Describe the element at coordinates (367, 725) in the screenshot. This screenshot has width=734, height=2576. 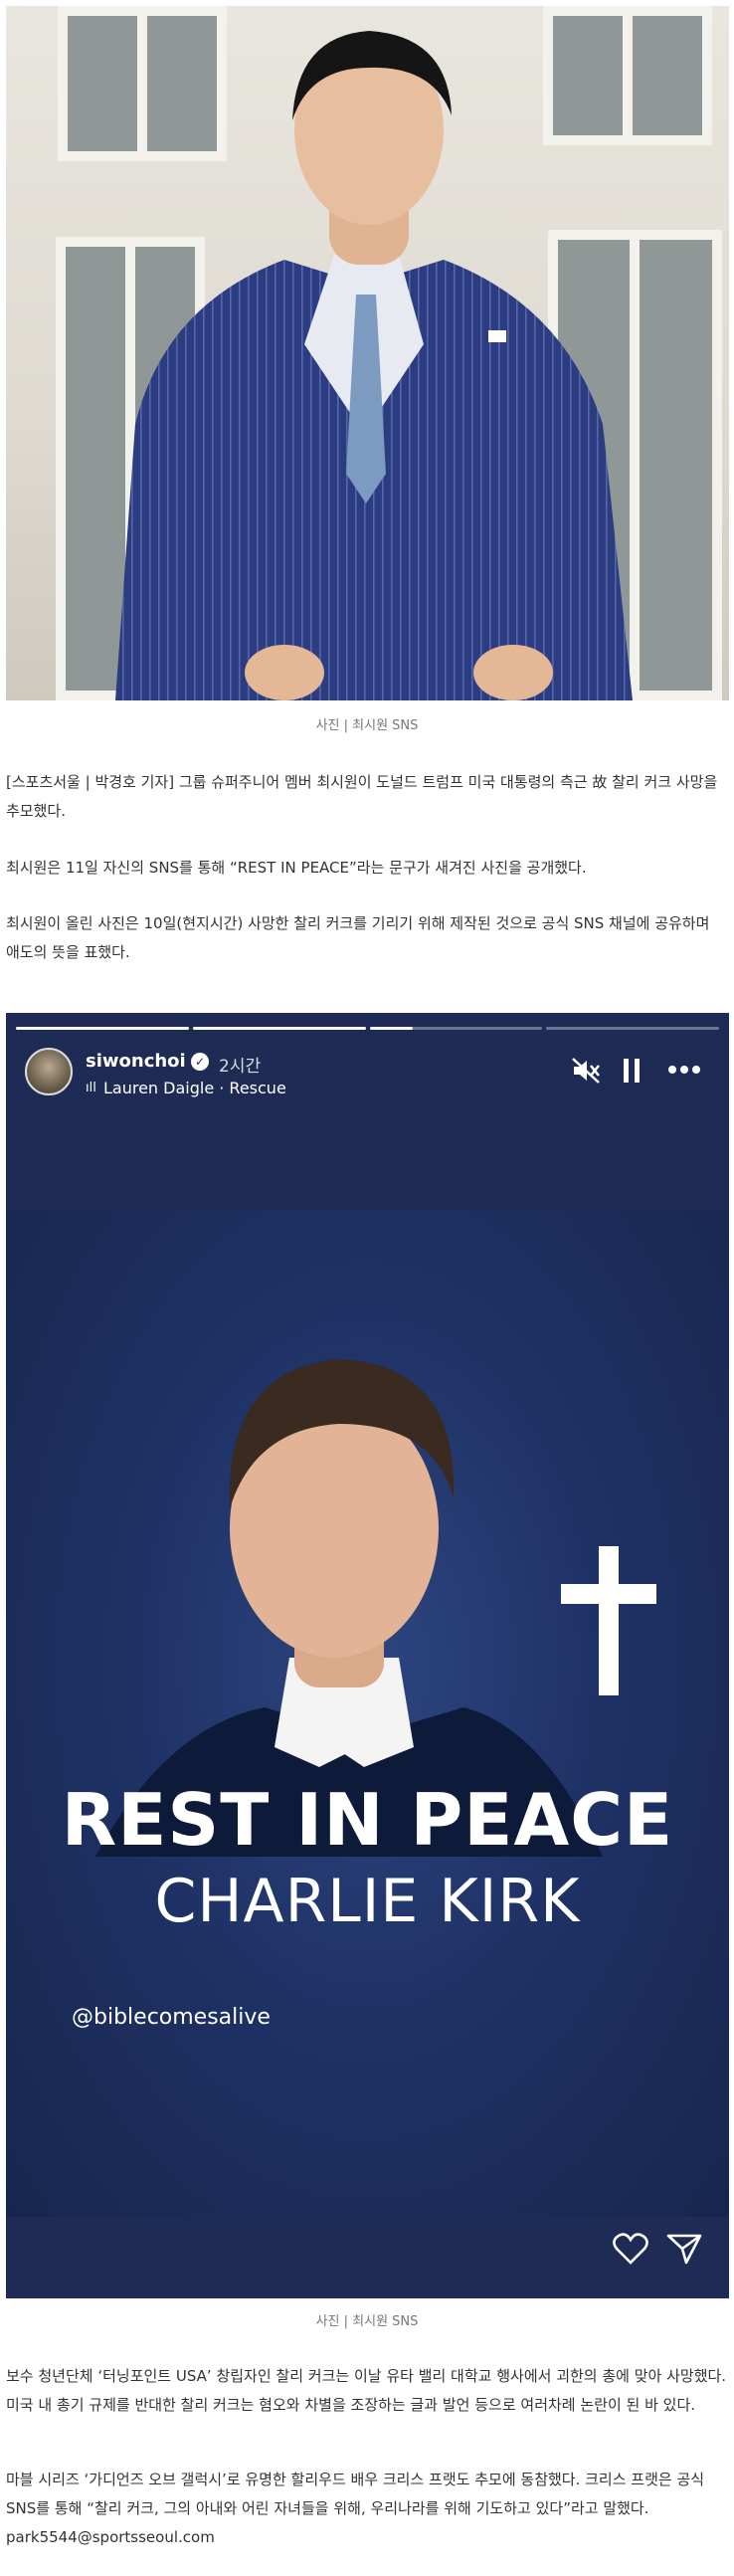
I see `photo-caption: 사진 | 최시원 SNS` at that location.